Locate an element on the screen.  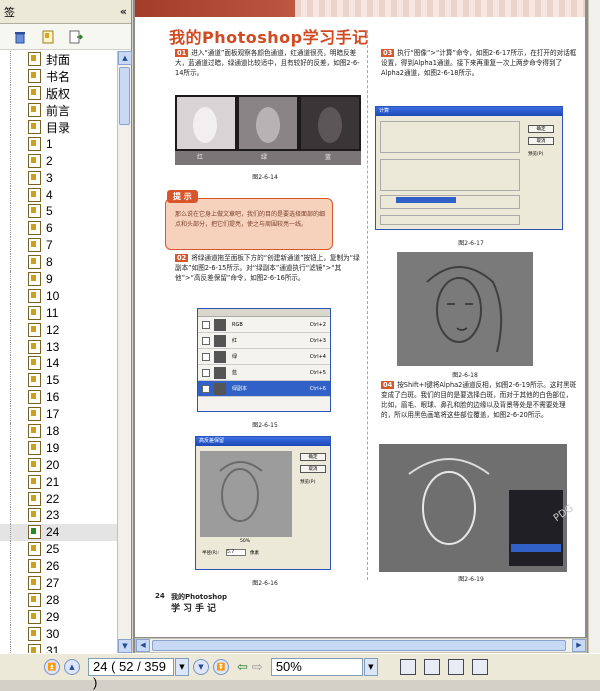
document-vertical-scrollbar is located at coordinates (594, 326).